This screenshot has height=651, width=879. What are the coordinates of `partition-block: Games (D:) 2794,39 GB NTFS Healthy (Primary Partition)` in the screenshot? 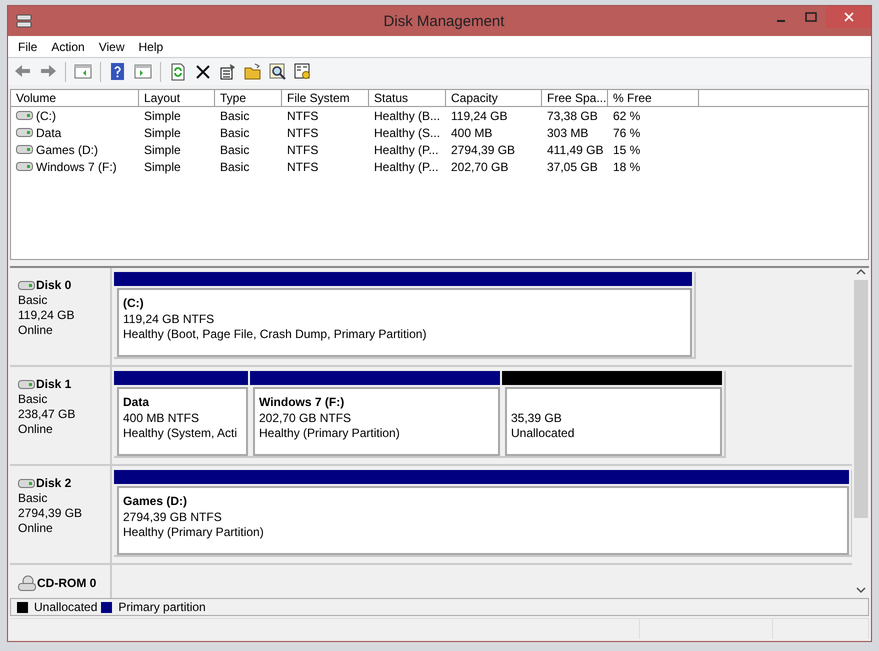 It's located at (483, 520).